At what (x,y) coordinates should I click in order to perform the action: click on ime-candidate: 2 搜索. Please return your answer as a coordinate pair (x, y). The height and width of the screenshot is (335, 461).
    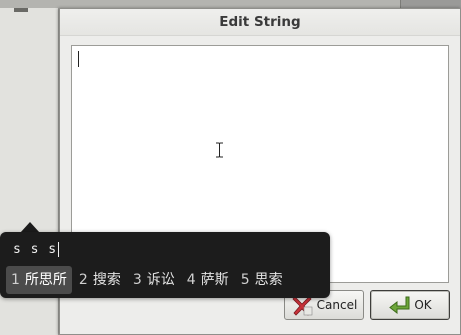
    Looking at the image, I should click on (100, 280).